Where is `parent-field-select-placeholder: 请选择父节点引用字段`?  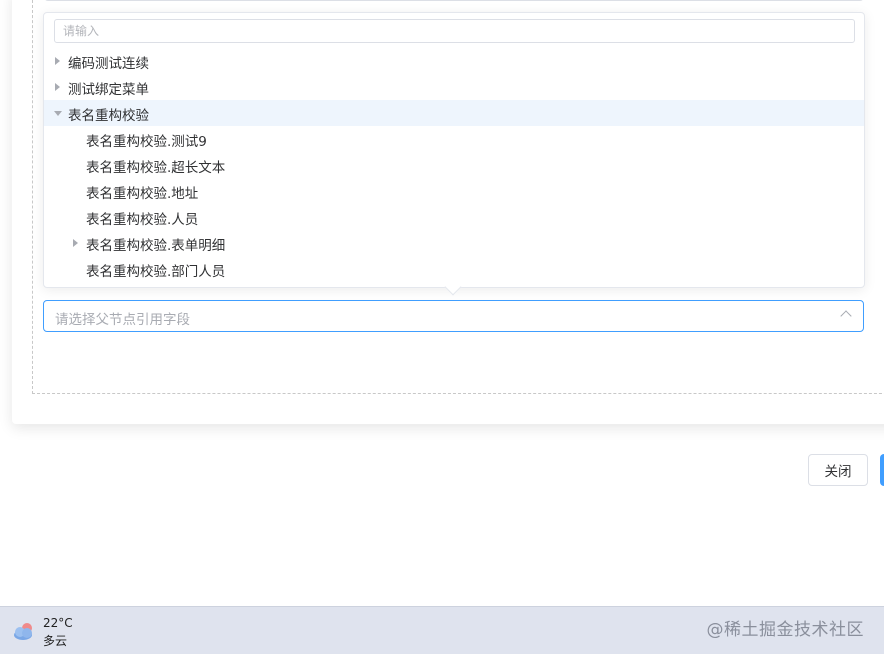
parent-field-select-placeholder: 请选择父节点引用字段 is located at coordinates (122, 320).